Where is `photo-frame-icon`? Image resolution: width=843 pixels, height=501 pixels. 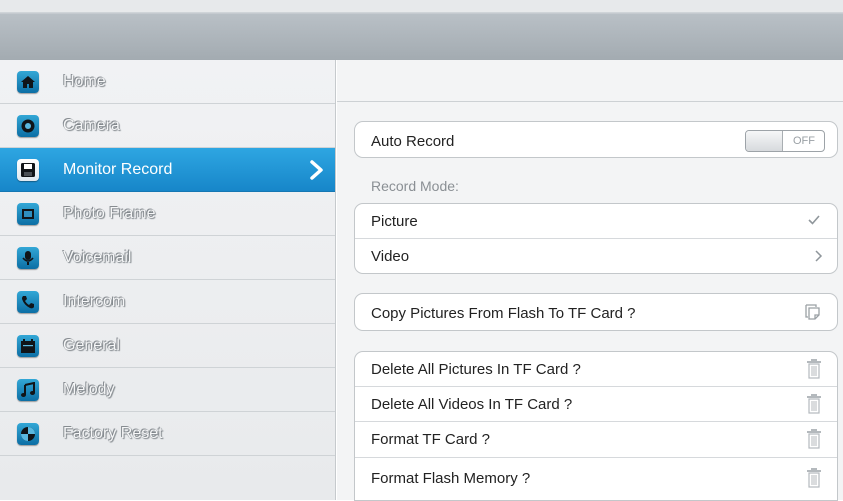 photo-frame-icon is located at coordinates (28, 214).